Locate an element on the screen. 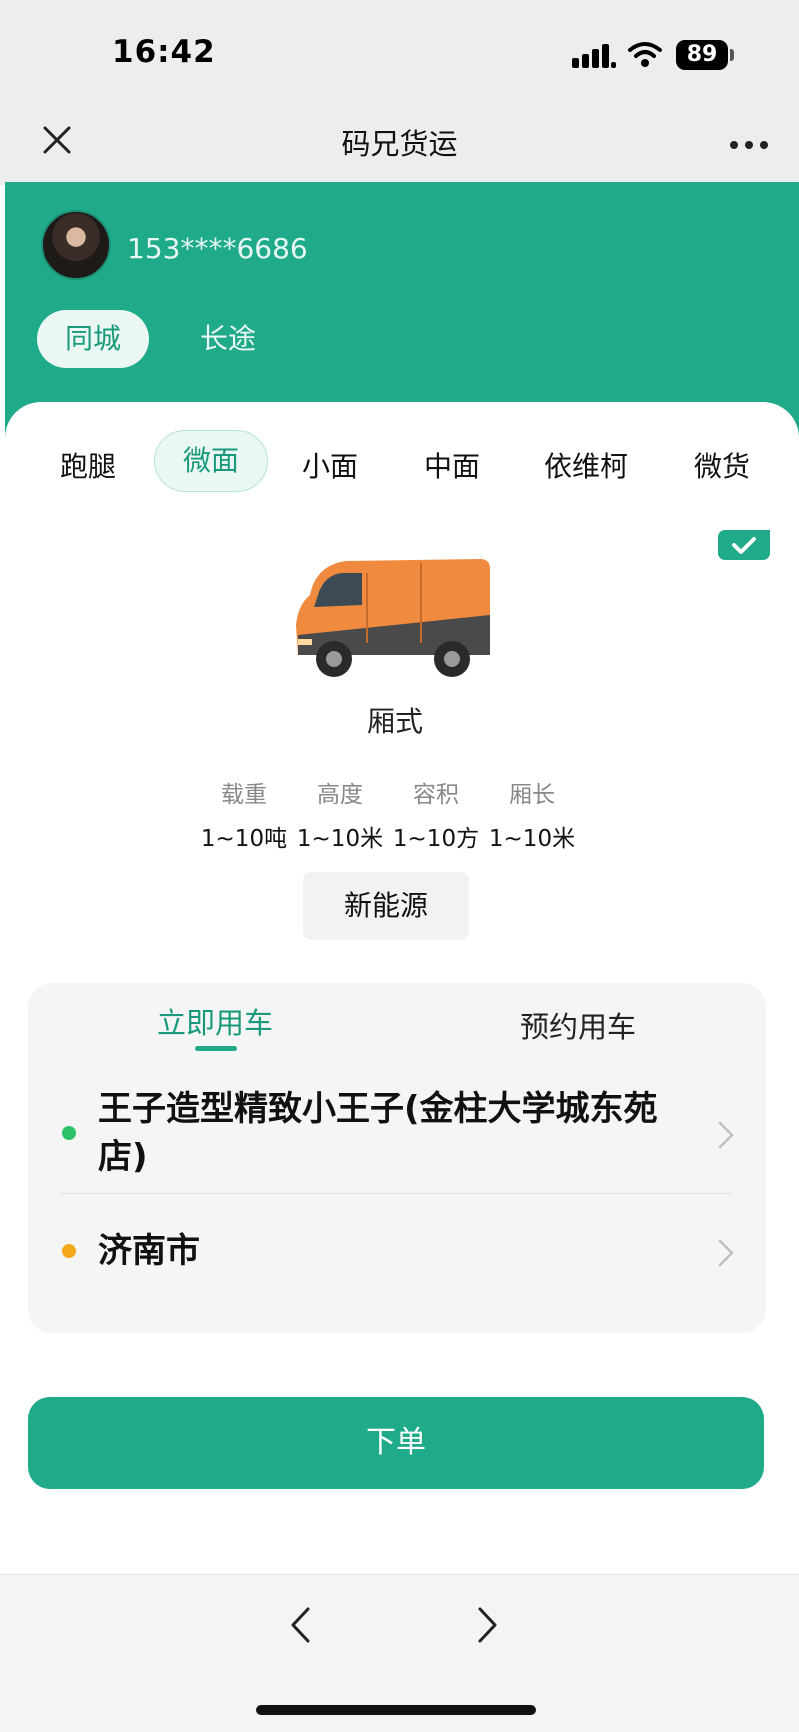  spec-label: 高度 is located at coordinates (340, 795).